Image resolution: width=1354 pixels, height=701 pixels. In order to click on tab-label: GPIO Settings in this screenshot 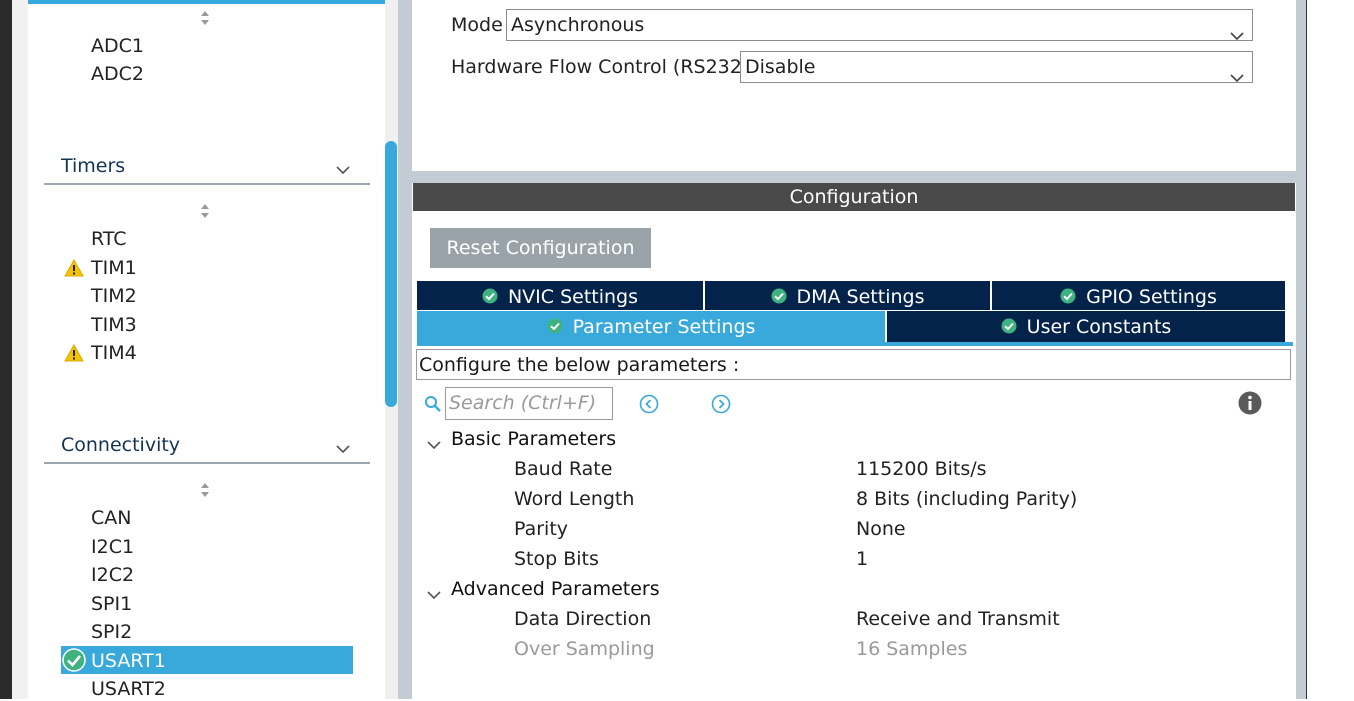, I will do `click(1151, 297)`.